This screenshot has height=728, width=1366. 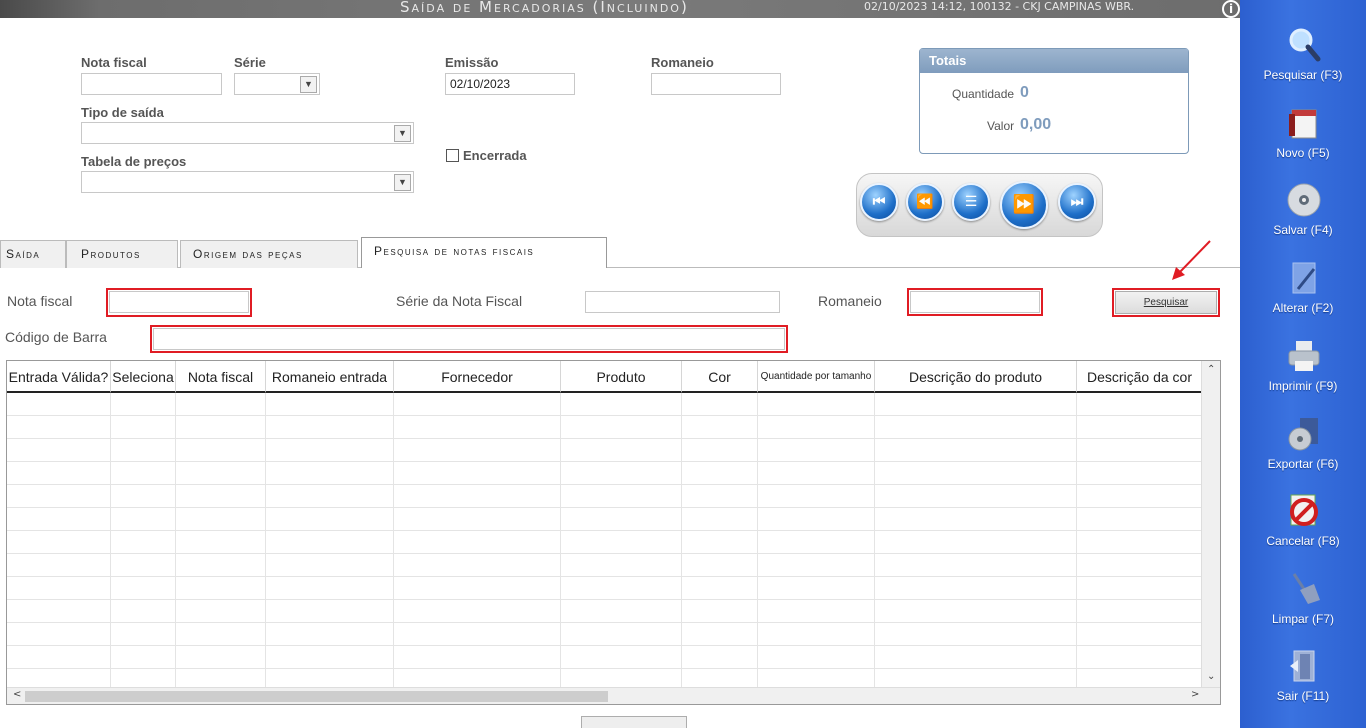 What do you see at coordinates (59, 377) in the screenshot?
I see `column-header-entrada-valida: Entrada Válida?` at bounding box center [59, 377].